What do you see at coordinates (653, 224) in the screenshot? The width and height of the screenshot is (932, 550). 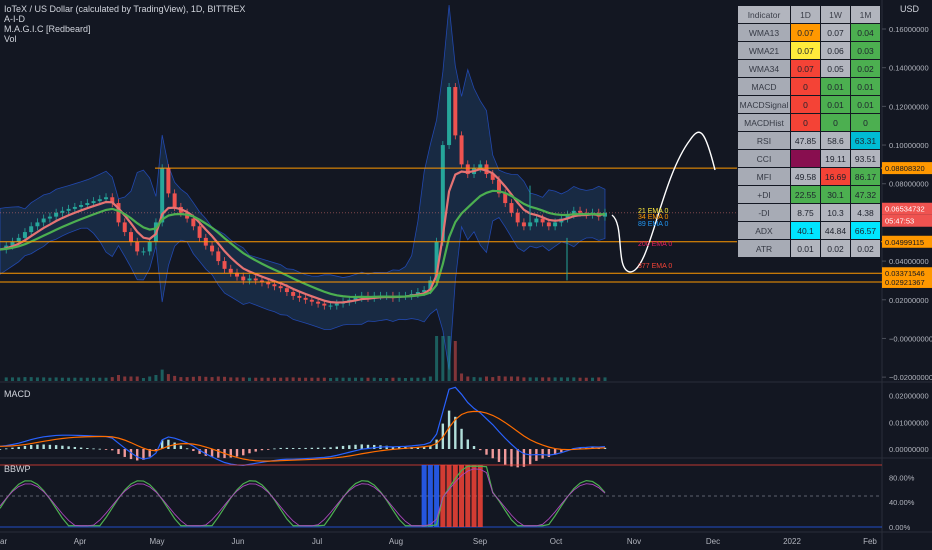 I see `ema-label: 89 EMA 0` at bounding box center [653, 224].